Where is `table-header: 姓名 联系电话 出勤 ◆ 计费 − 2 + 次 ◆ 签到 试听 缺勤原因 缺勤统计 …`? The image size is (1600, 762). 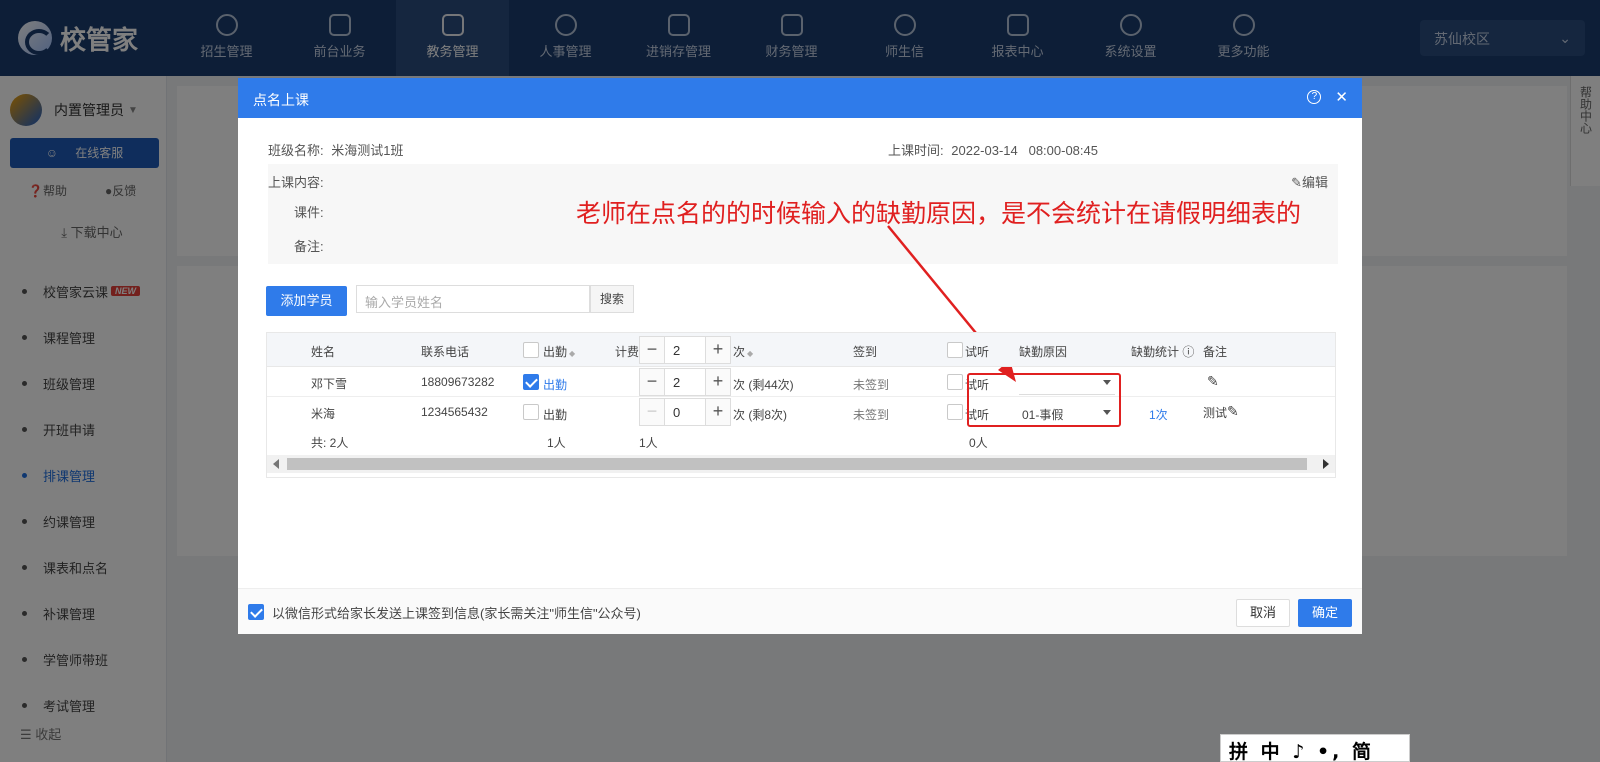
table-header: 姓名 联系电话 出勤 ◆ 计费 − 2 + 次 ◆ 签到 试听 缺勤原因 缺勤统计 … is located at coordinates (801, 350).